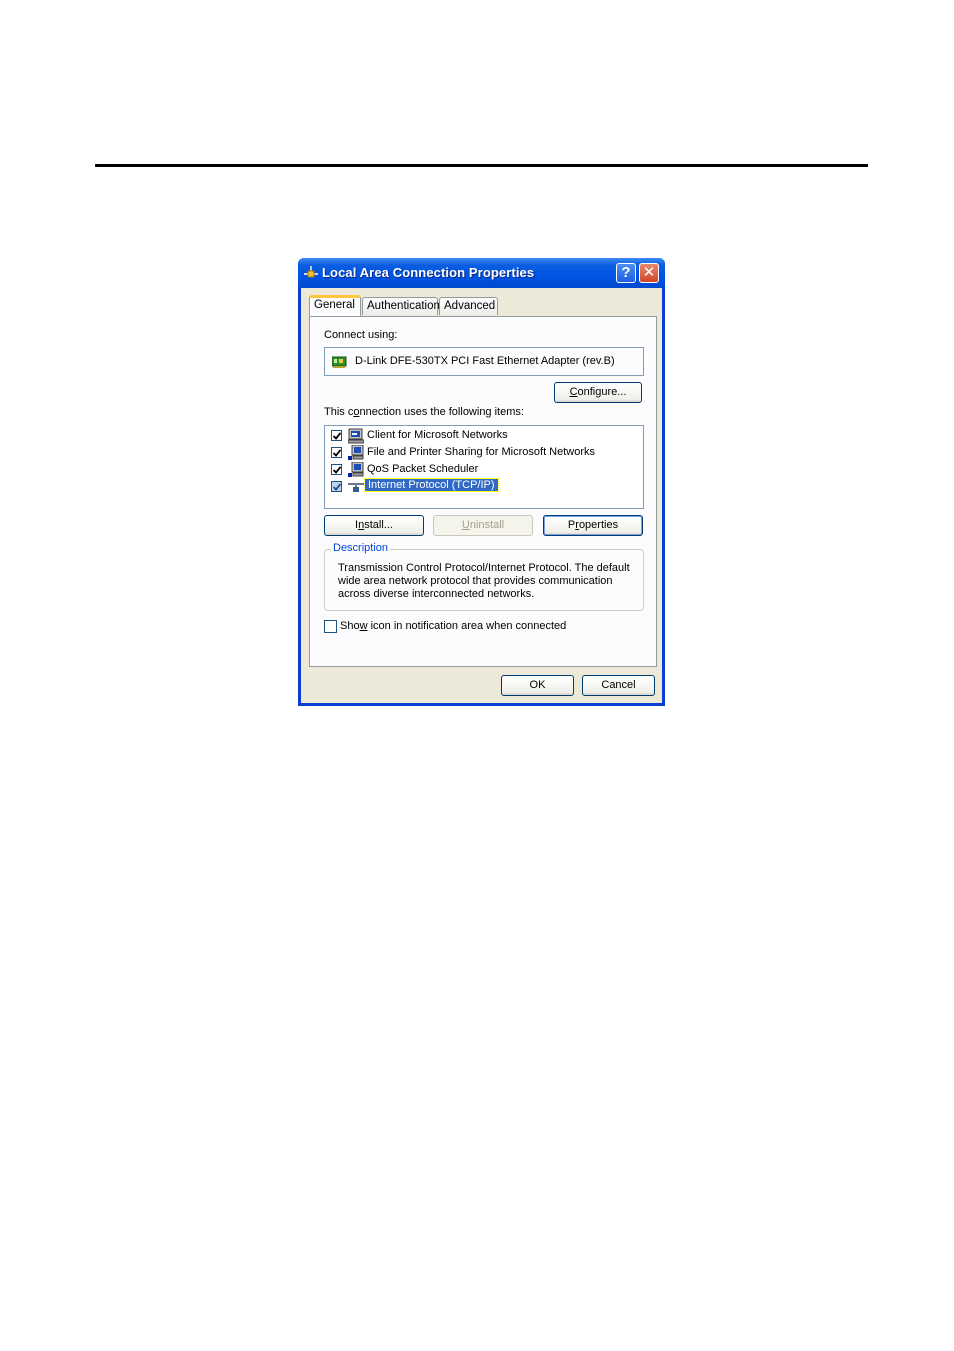 Image resolution: width=954 pixels, height=1351 pixels. What do you see at coordinates (431, 485) in the screenshot?
I see `item-label: Internet Protocol (TCP/IP)` at bounding box center [431, 485].